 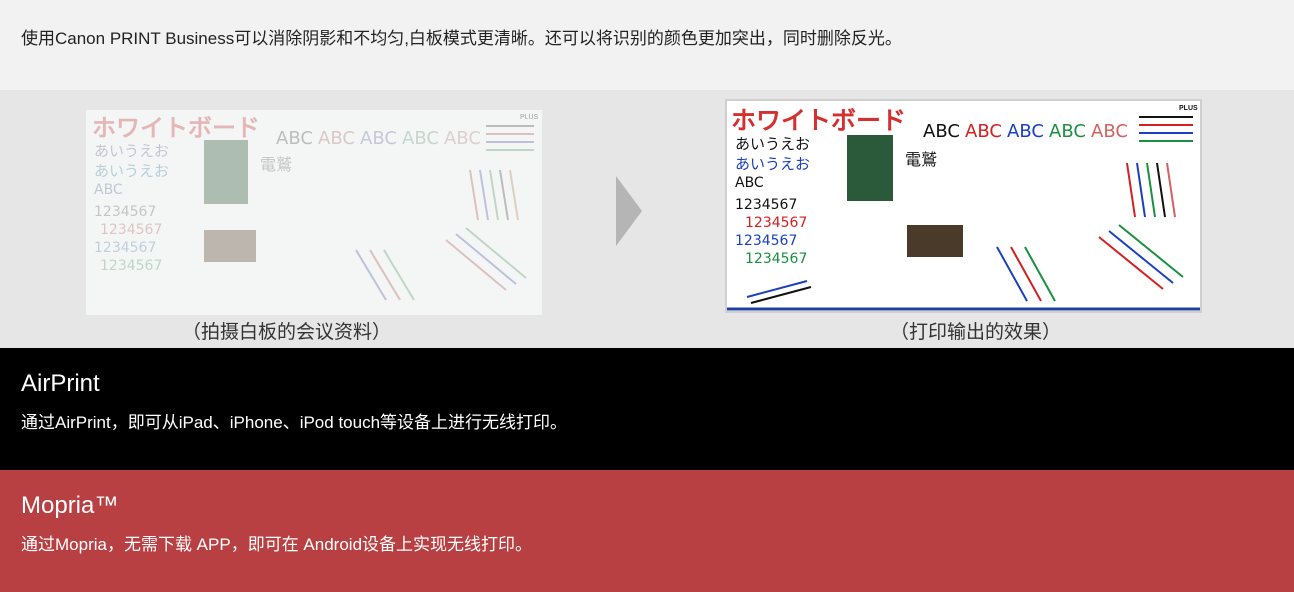 I want to click on mopria-description: 通过Mopria，无需下载 APP，即可在 Android设备上实现无线打印。, so click(x=277, y=544).